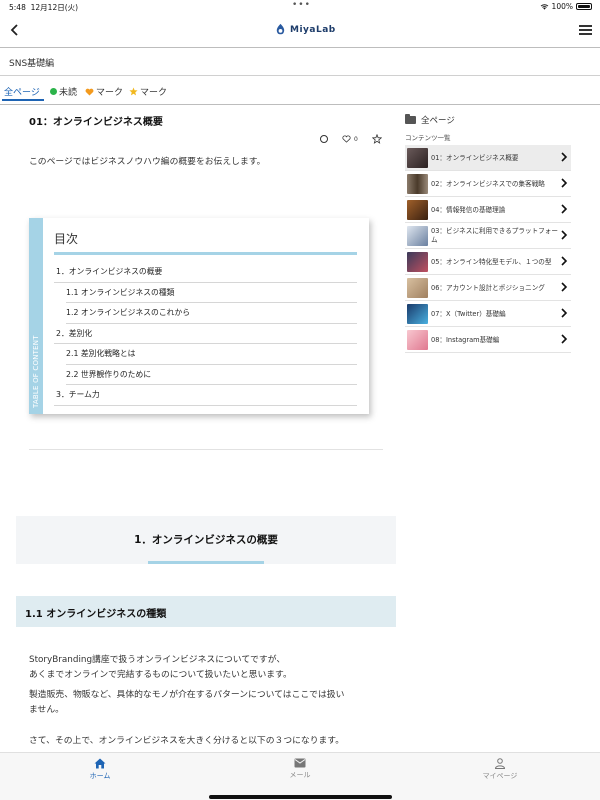 The width and height of the screenshot is (600, 800). I want to click on folder-icon, so click(410, 119).